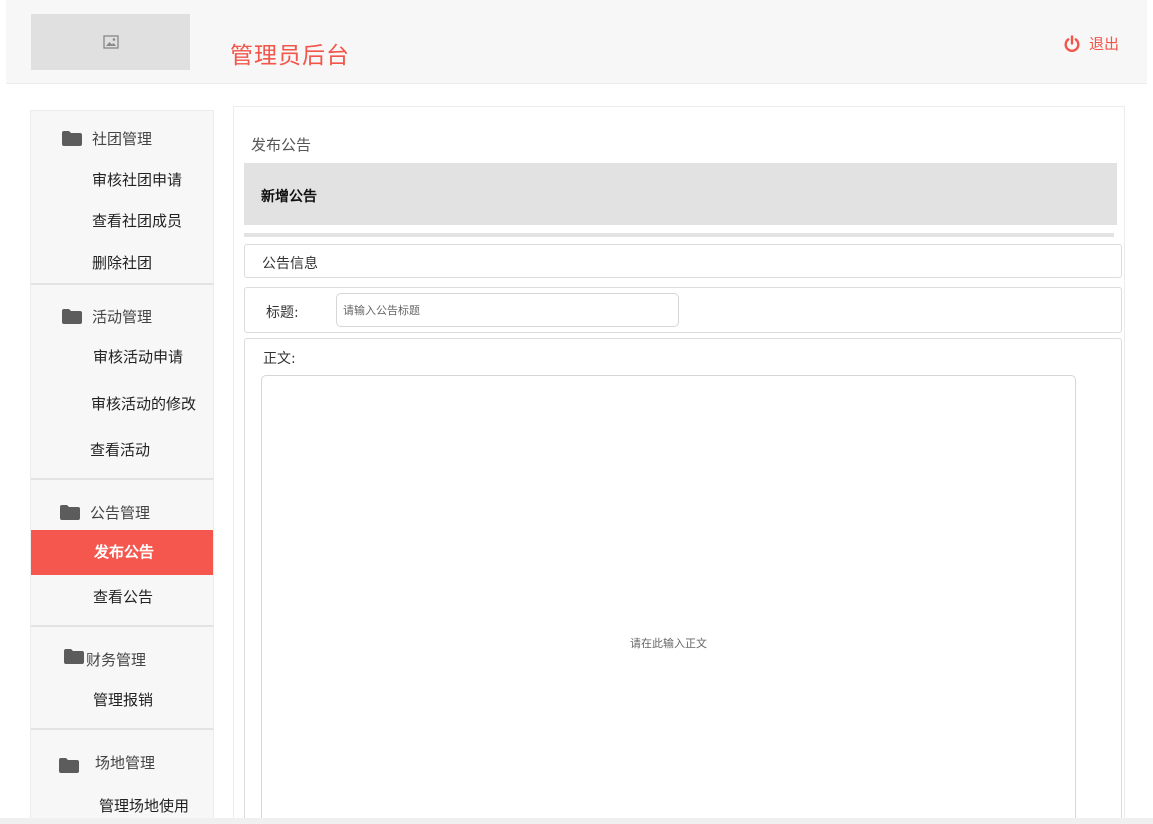  I want to click on sidebar-item-view-activities: 查看活动, so click(122, 449).